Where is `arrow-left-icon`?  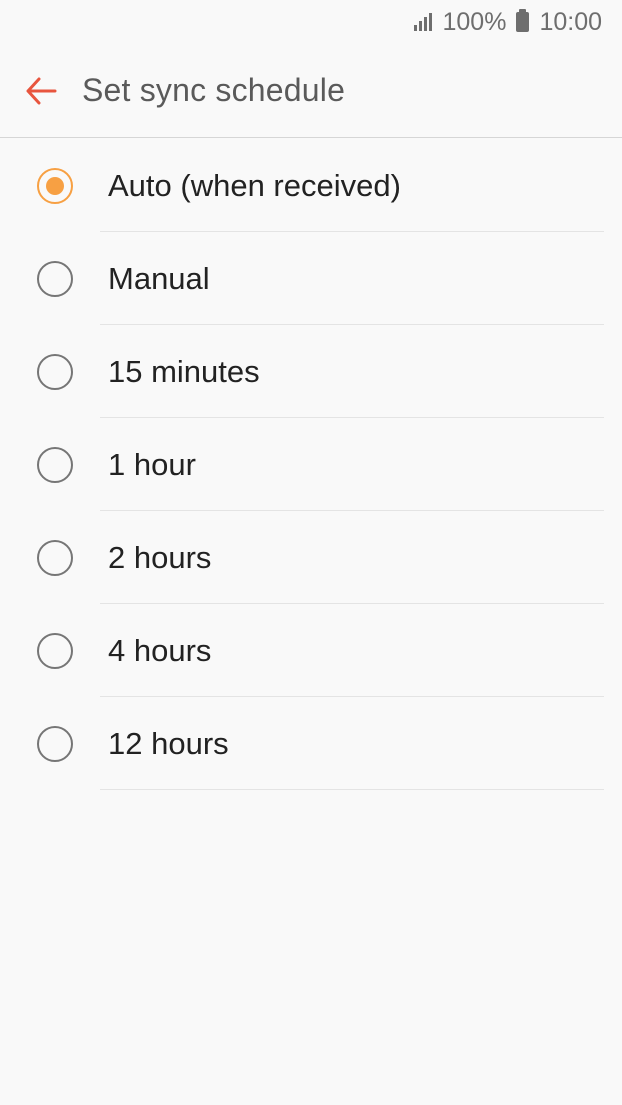
arrow-left-icon is located at coordinates (41, 90).